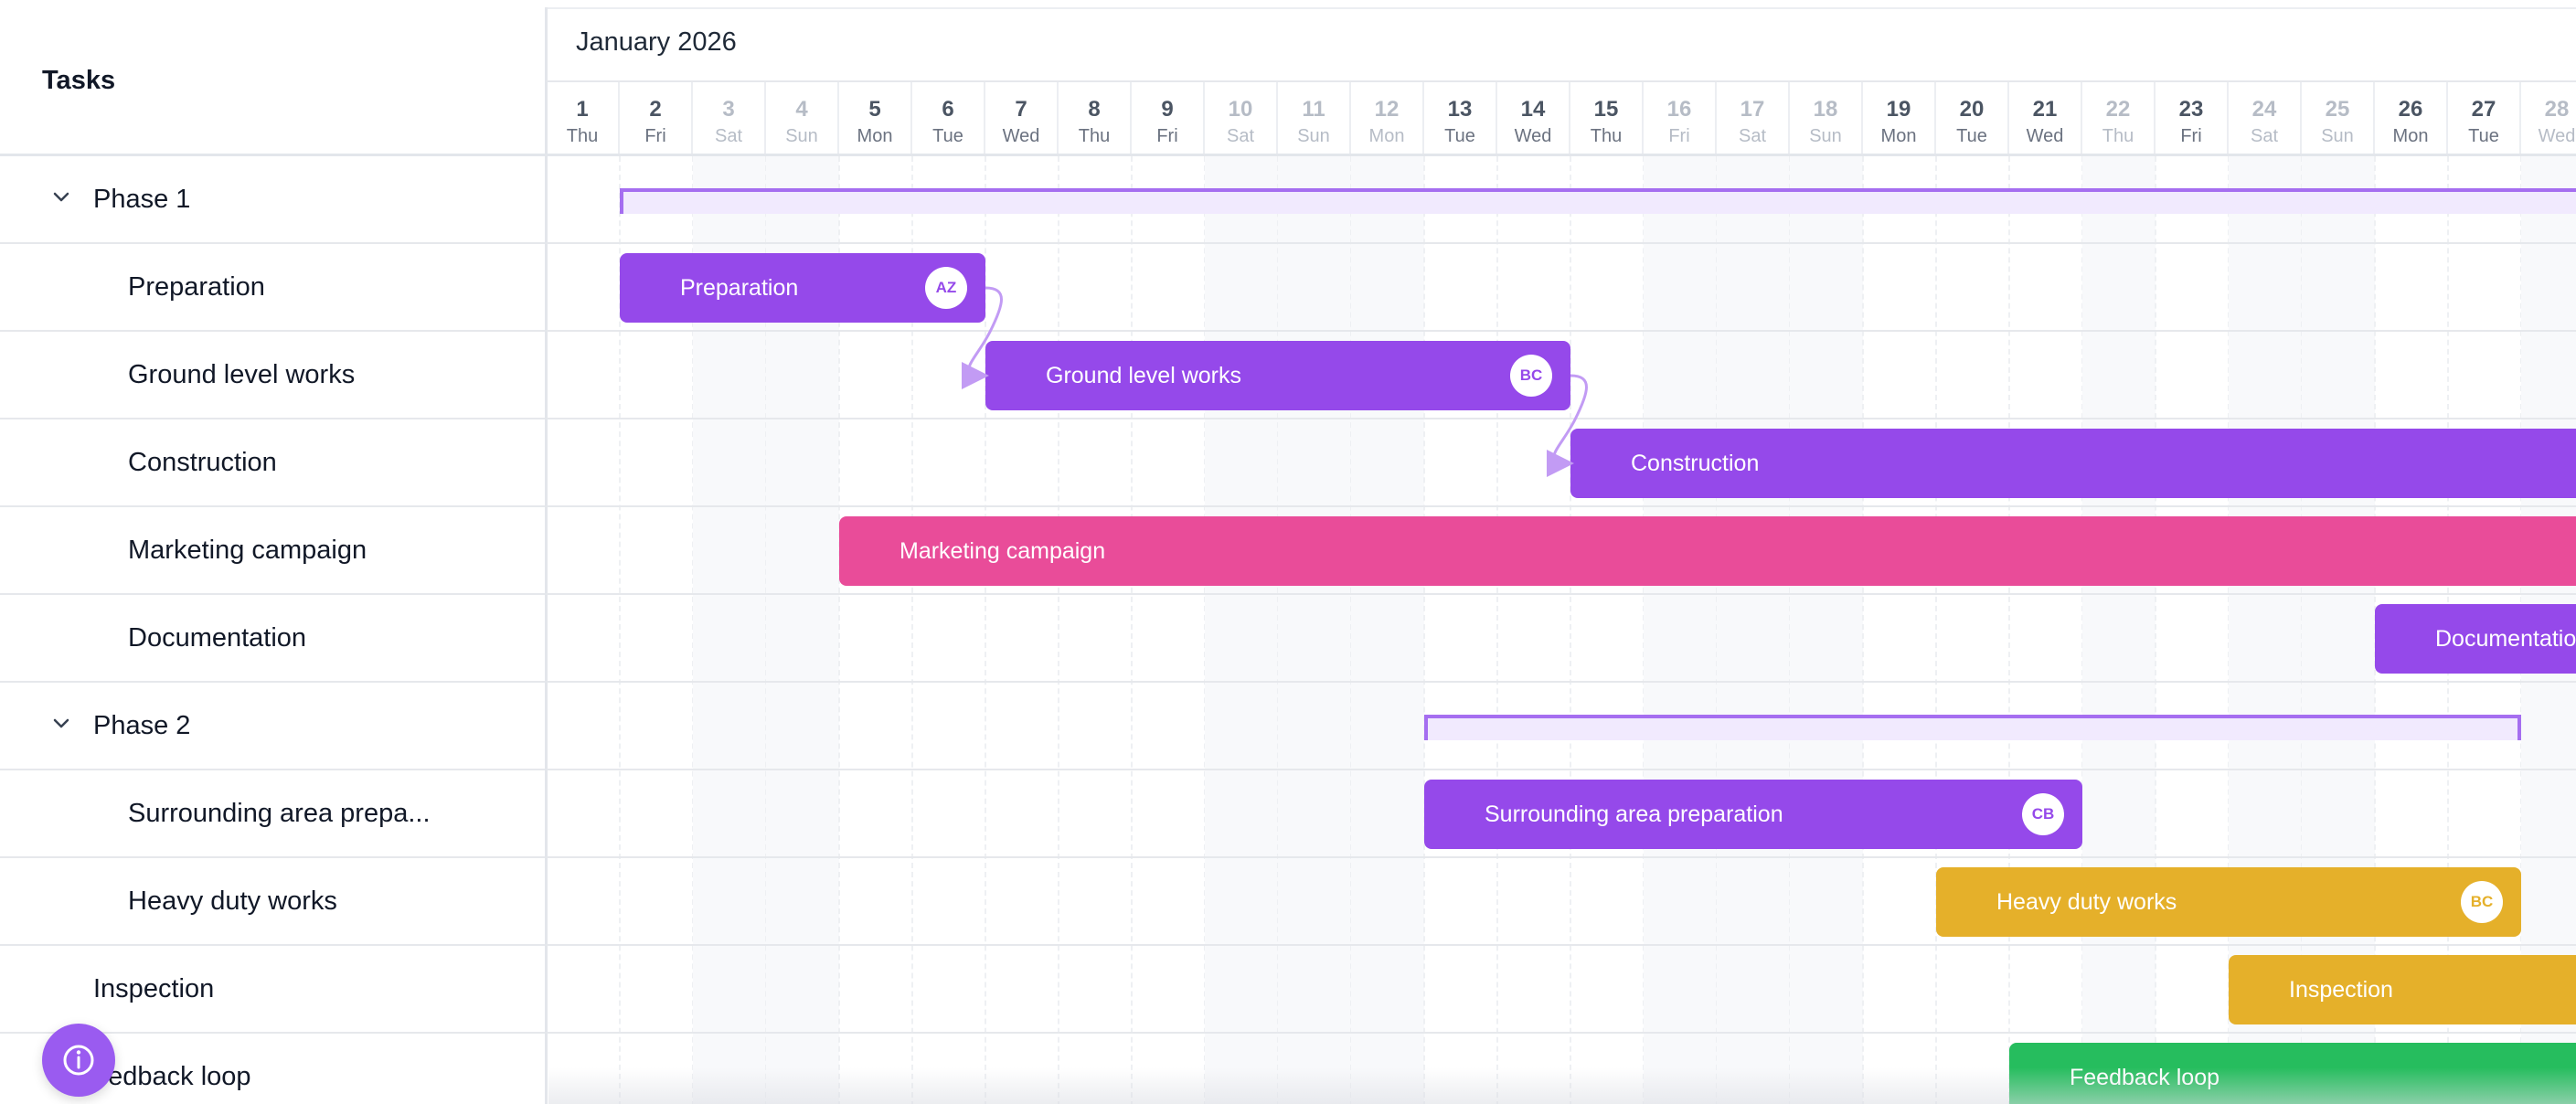 This screenshot has height=1104, width=2576. What do you see at coordinates (217, 638) in the screenshot?
I see `task-name: Documentation` at bounding box center [217, 638].